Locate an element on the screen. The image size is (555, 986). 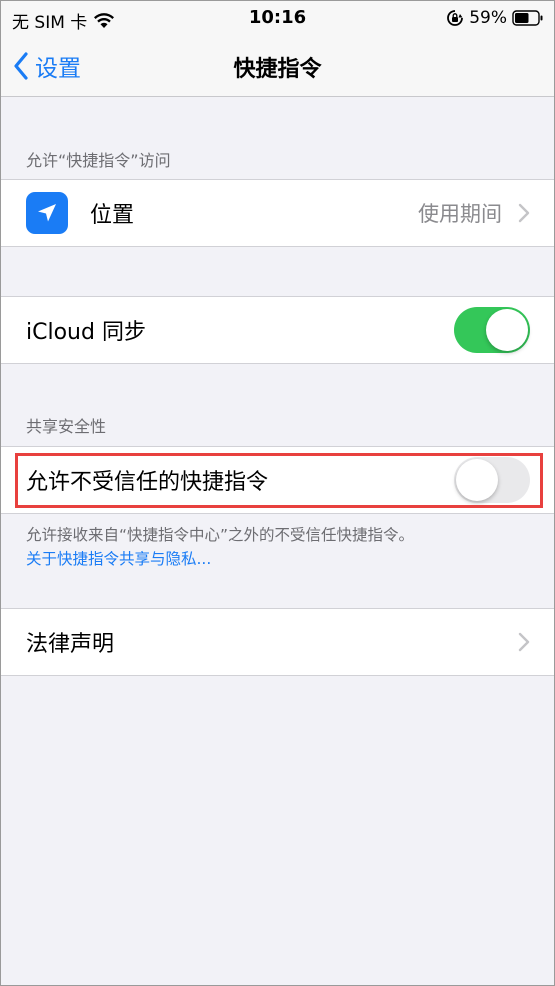
orientation-lock-icon is located at coordinates (455, 18).